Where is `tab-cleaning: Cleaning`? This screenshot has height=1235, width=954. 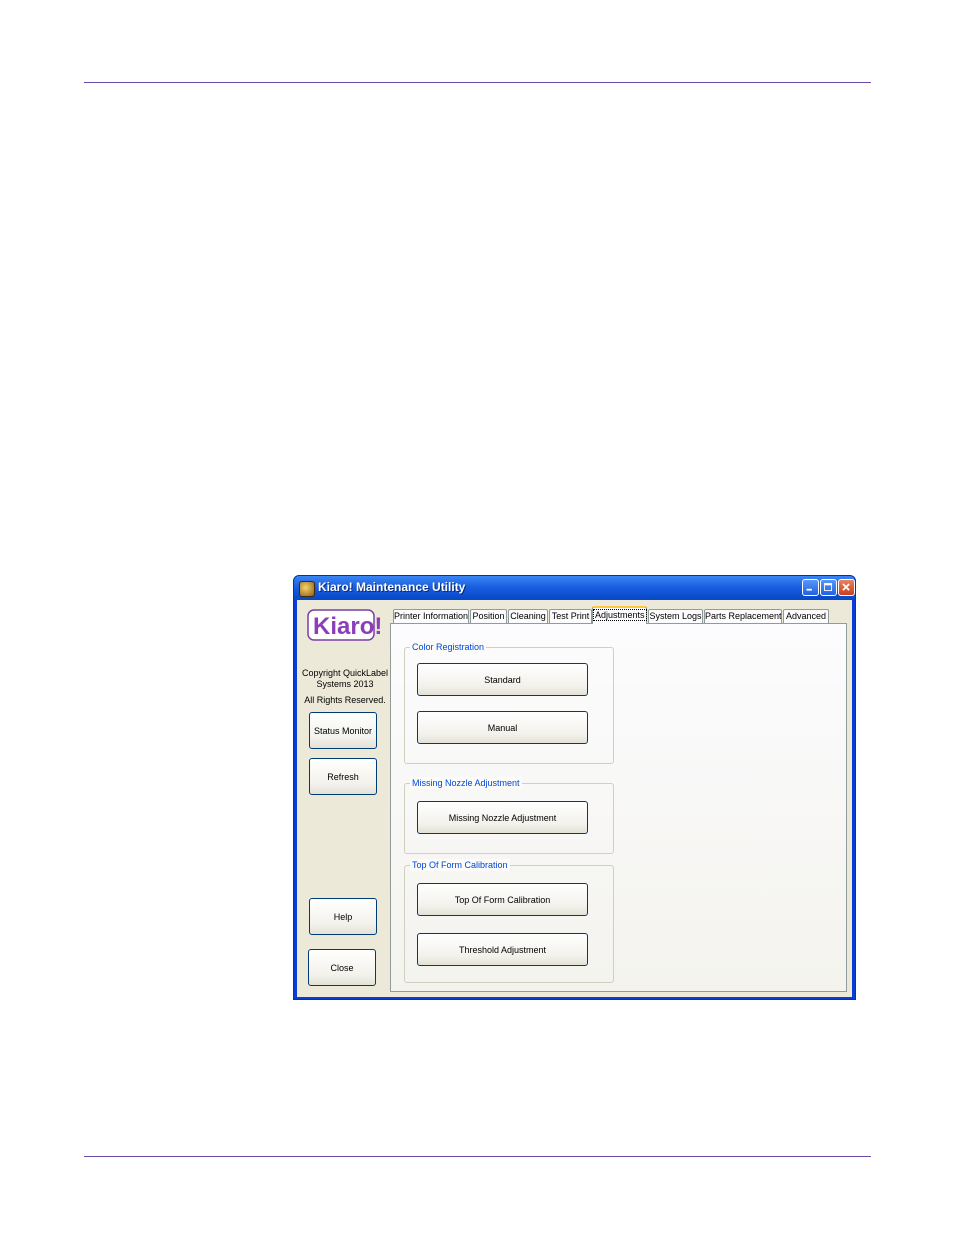 tab-cleaning: Cleaning is located at coordinates (528, 616).